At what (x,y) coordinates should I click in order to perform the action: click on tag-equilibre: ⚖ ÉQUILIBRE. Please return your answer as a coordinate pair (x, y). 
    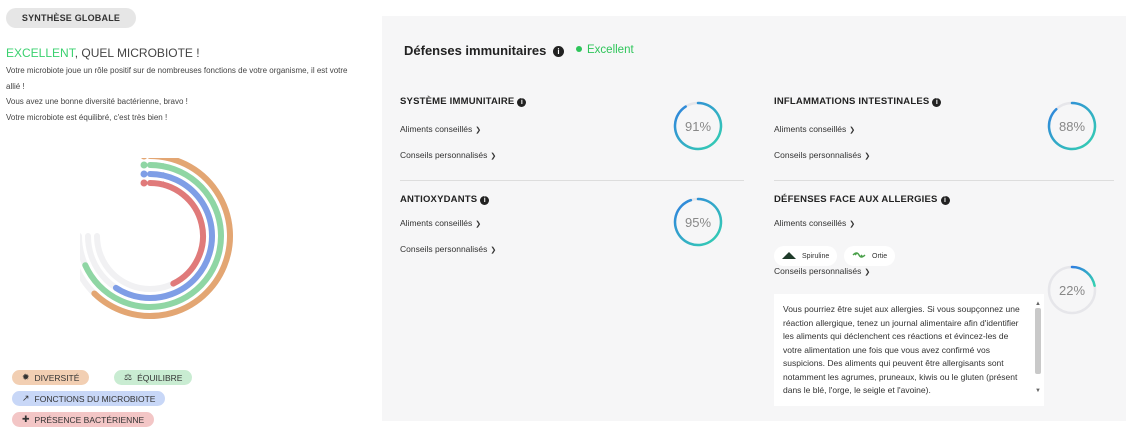
    Looking at the image, I should click on (153, 377).